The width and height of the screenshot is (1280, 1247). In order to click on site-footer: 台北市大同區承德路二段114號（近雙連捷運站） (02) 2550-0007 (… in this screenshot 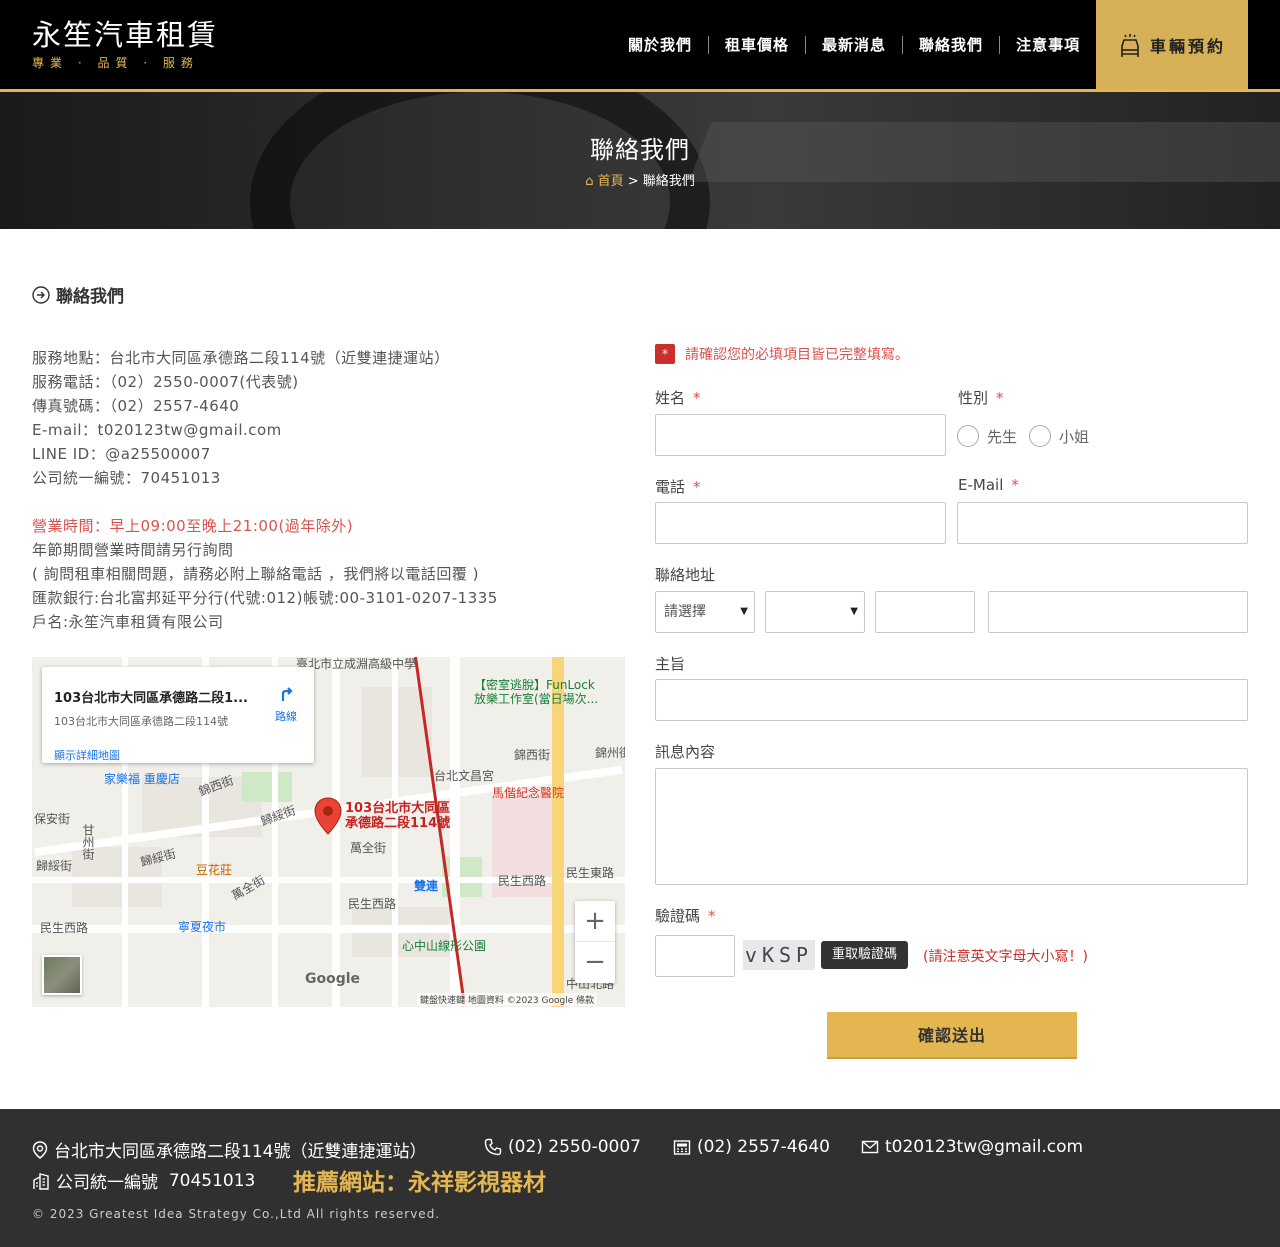, I will do `click(640, 1178)`.